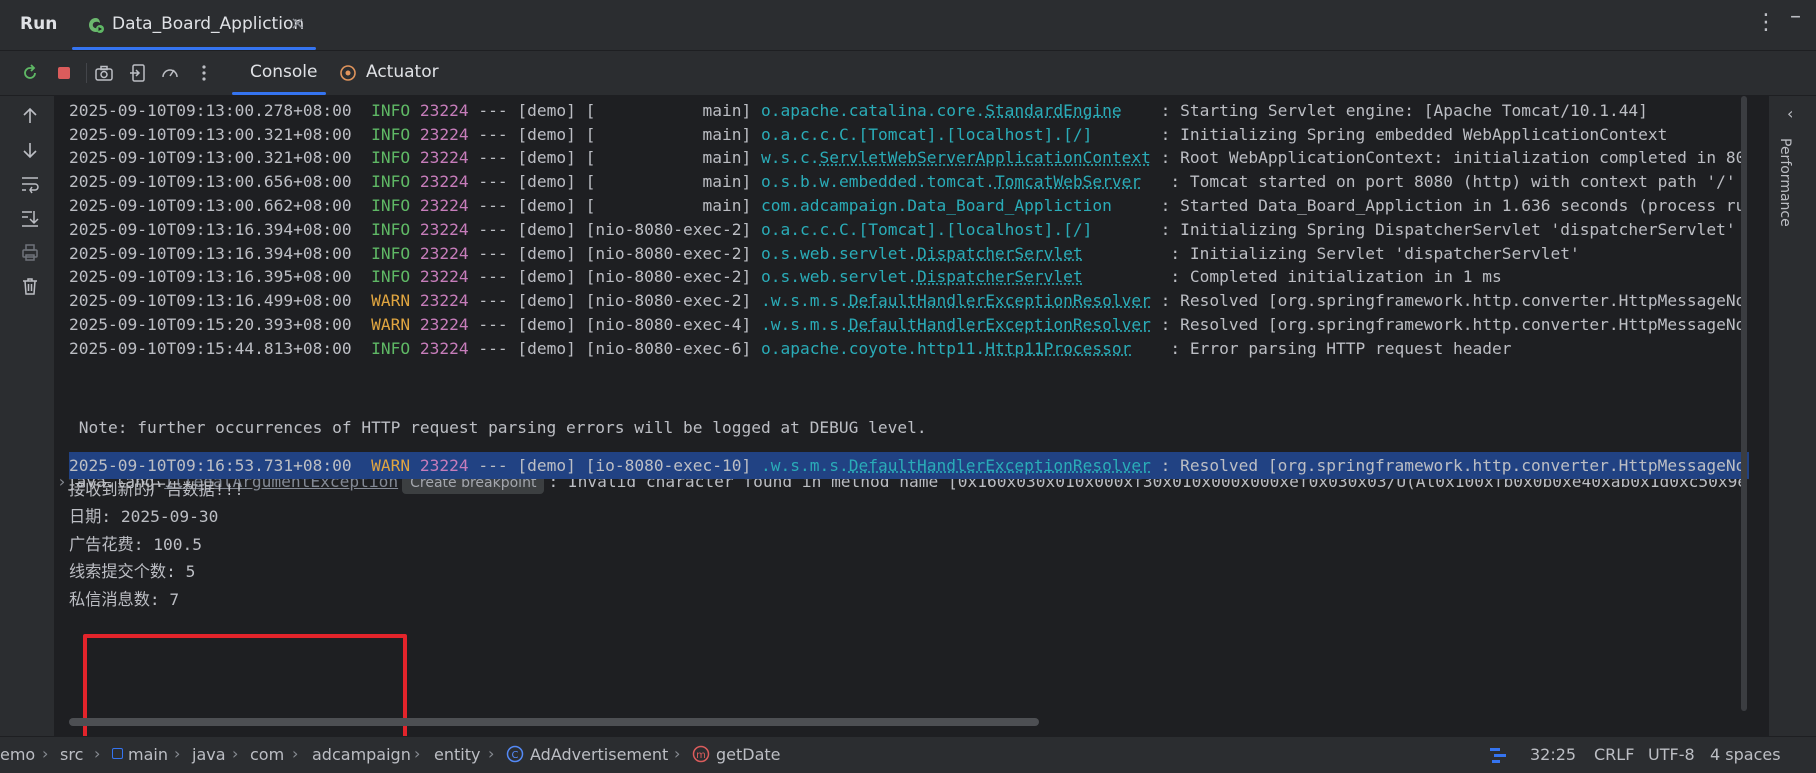  I want to click on vcs-branch-icon, so click(1498, 755).